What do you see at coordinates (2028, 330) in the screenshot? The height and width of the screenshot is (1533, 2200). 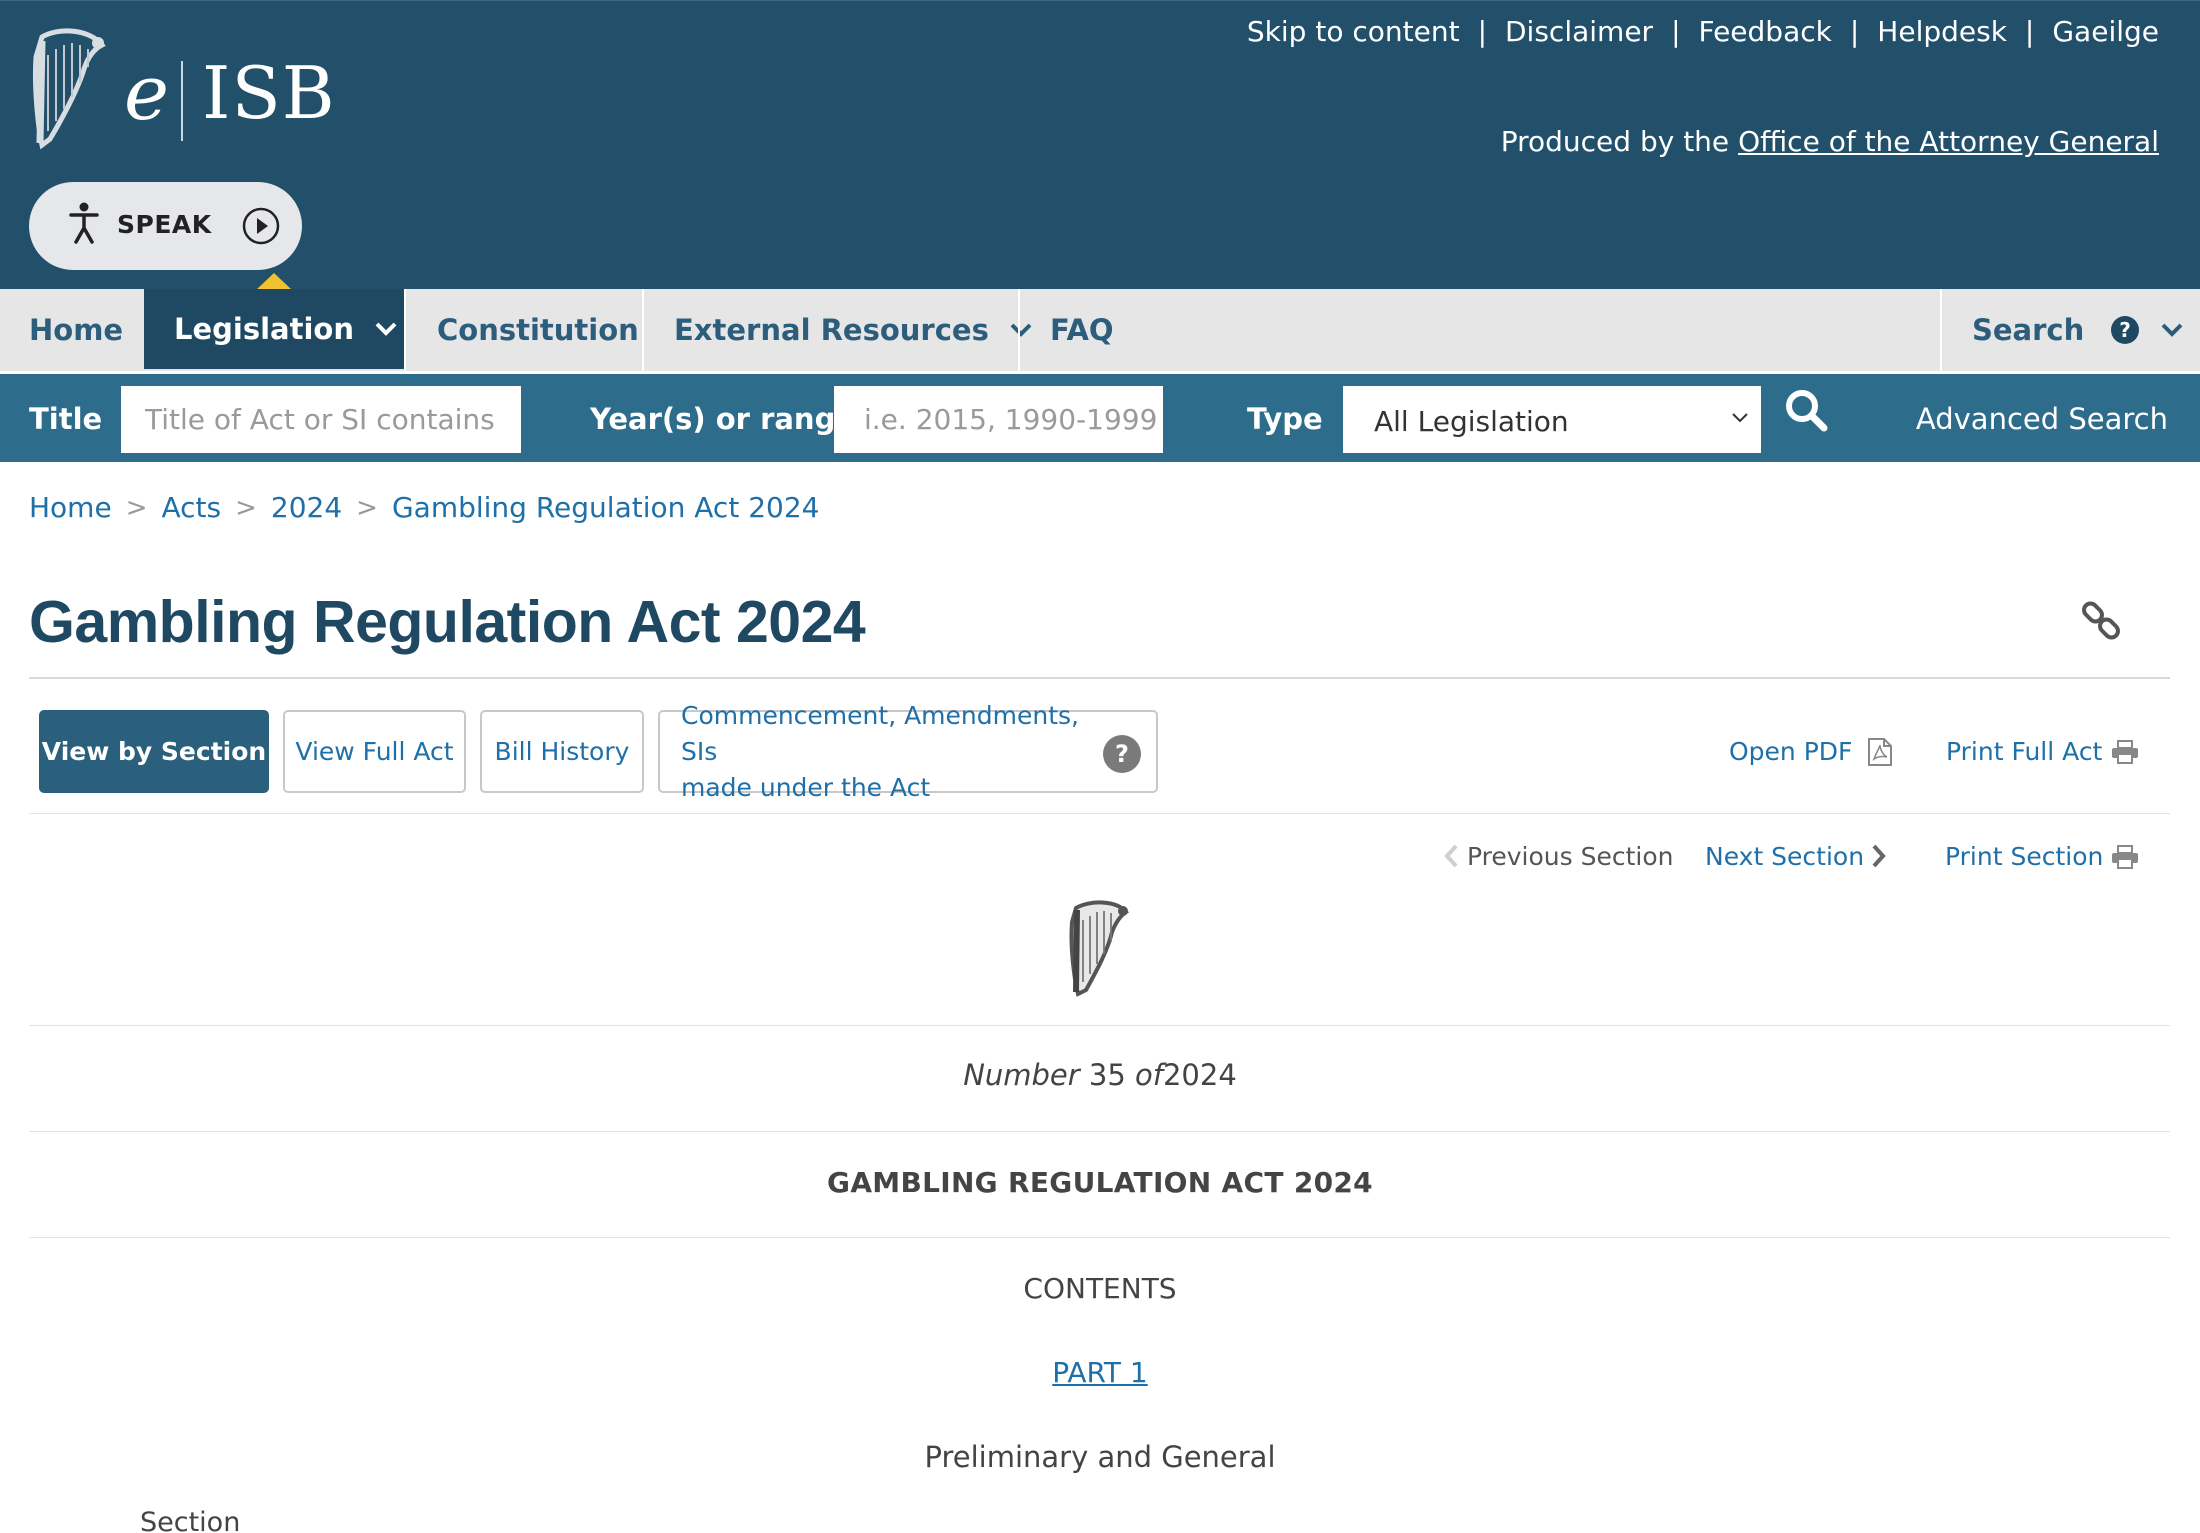 I see `nav-search-label: Search` at bounding box center [2028, 330].